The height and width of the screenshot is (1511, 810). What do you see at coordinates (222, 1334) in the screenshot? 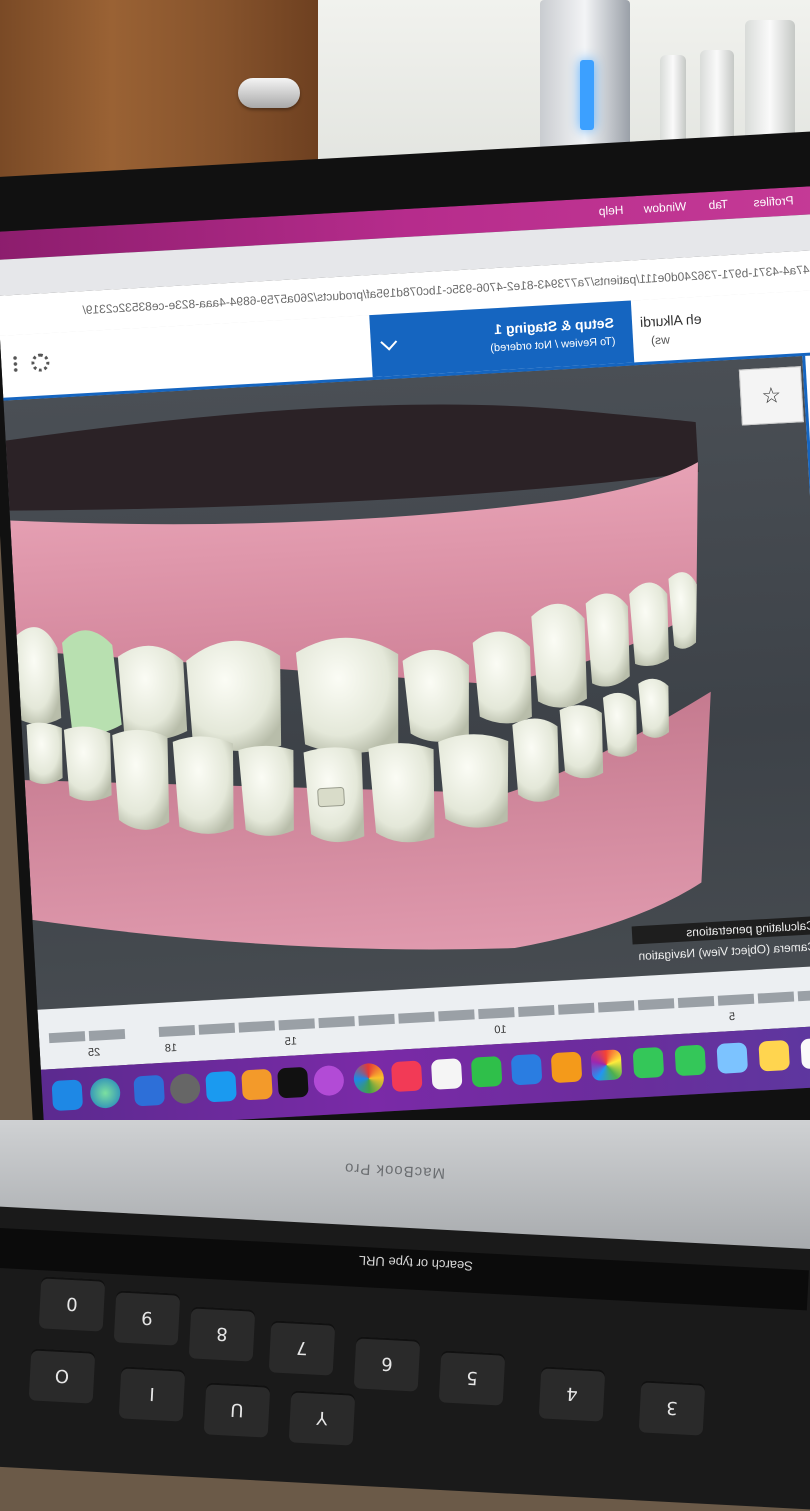
I see `key: 8` at bounding box center [222, 1334].